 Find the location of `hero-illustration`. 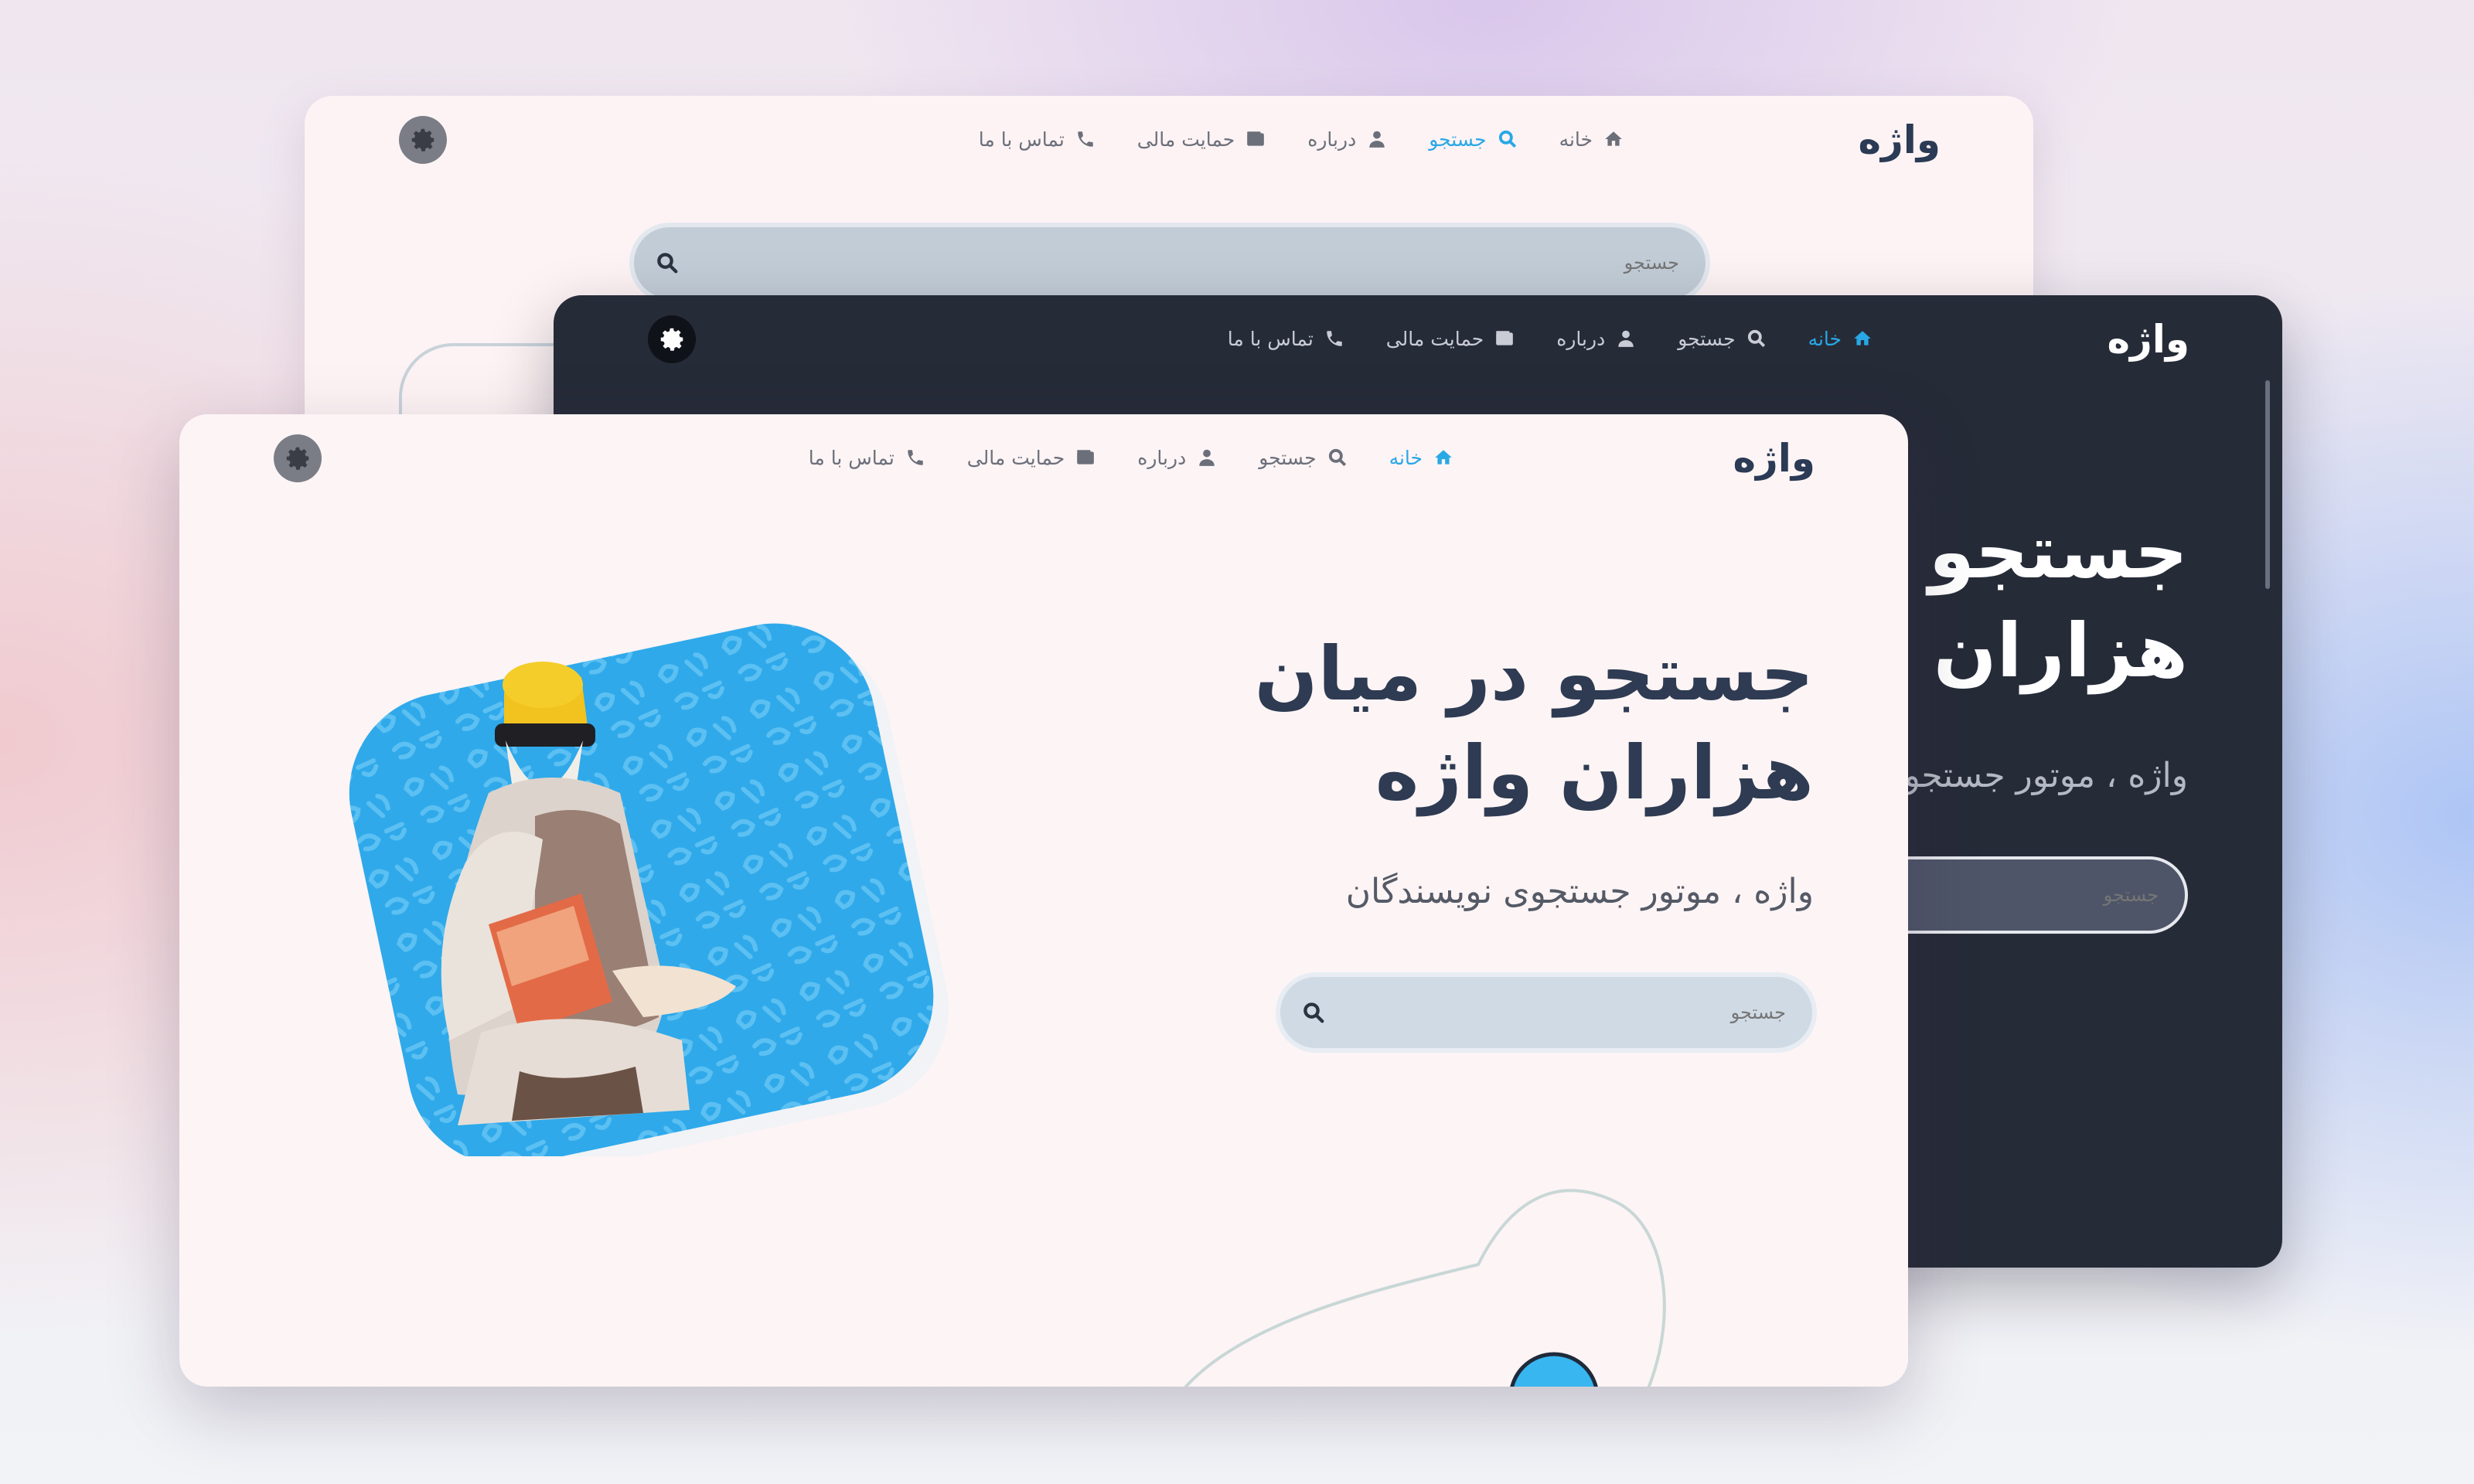

hero-illustration is located at coordinates (649, 889).